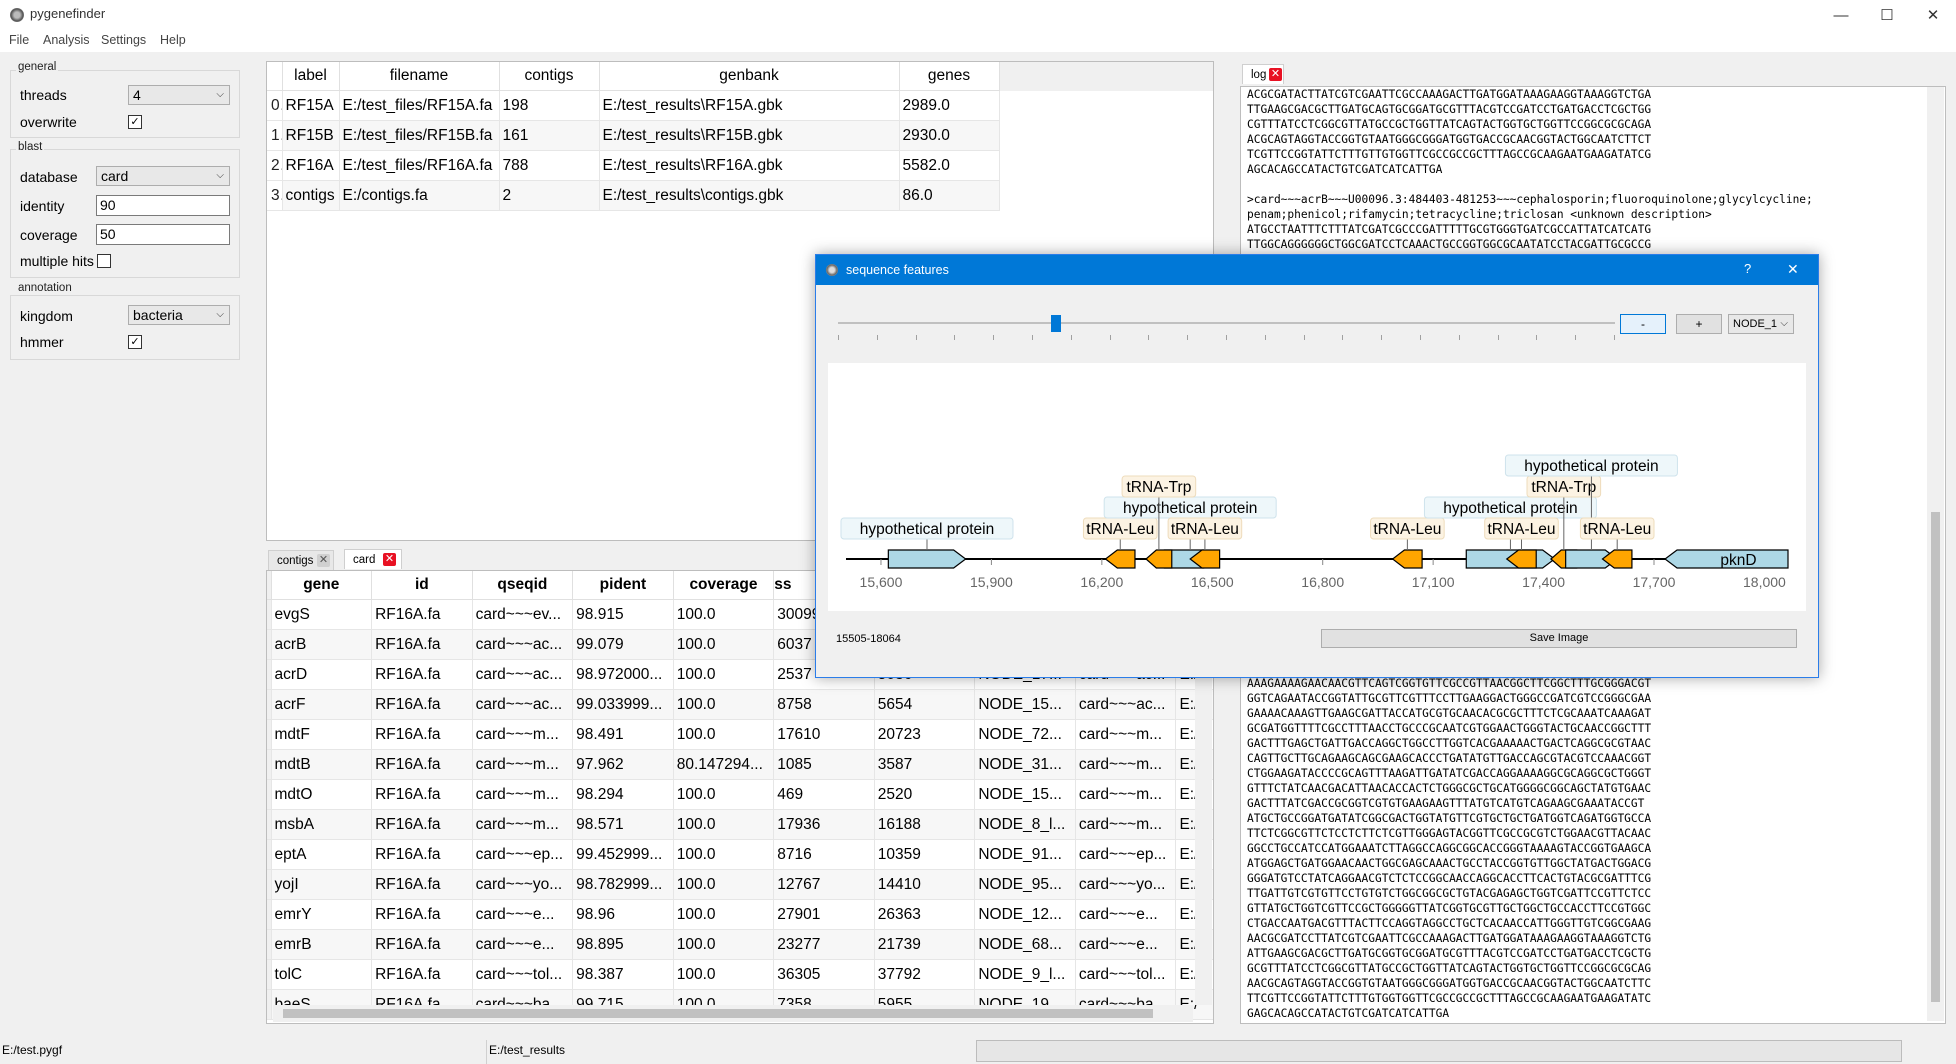 This screenshot has height=1064, width=1956. Describe the element at coordinates (1055, 323) in the screenshot. I see `zoom-slider-handle` at that location.